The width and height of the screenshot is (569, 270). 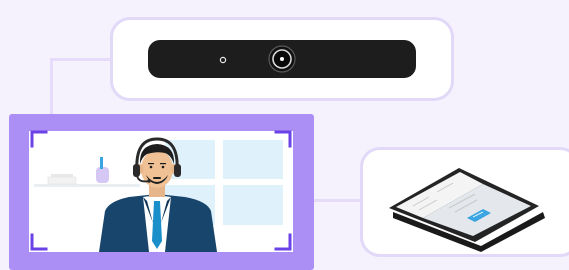 What do you see at coordinates (283, 139) in the screenshot?
I see `bracket-top-right` at bounding box center [283, 139].